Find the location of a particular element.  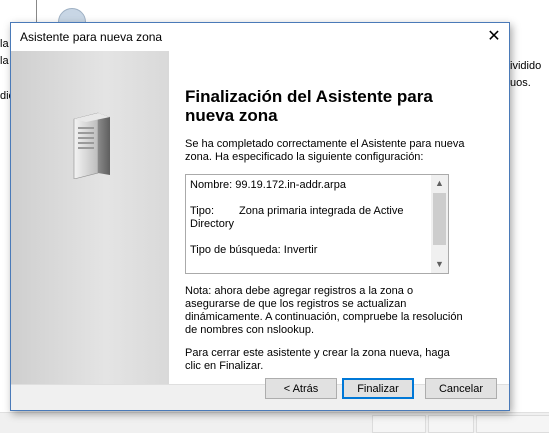

lookup-label: Tipo de búsqueda: is located at coordinates (235, 250).